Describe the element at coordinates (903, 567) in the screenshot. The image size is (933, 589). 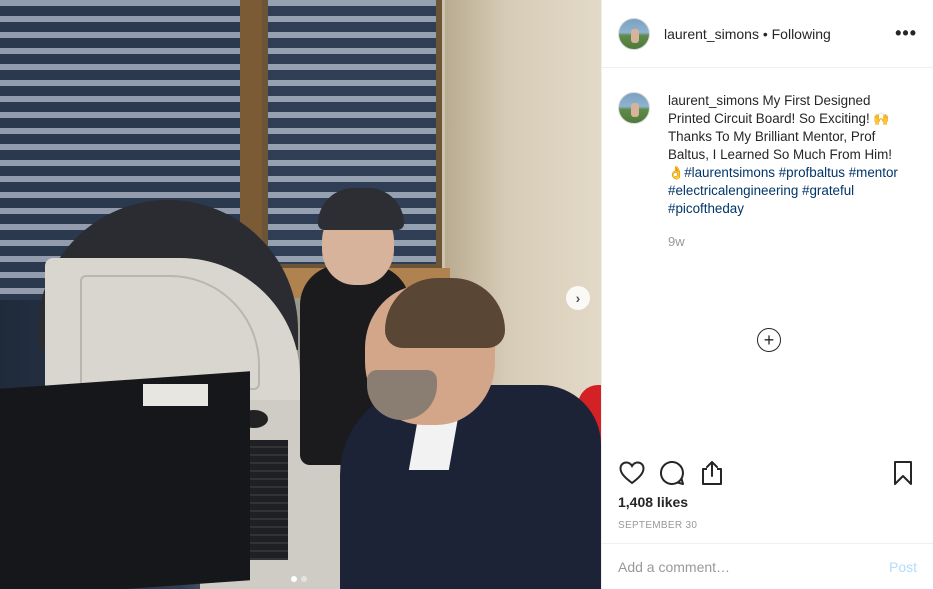
I see `post-comment-button: Post` at that location.